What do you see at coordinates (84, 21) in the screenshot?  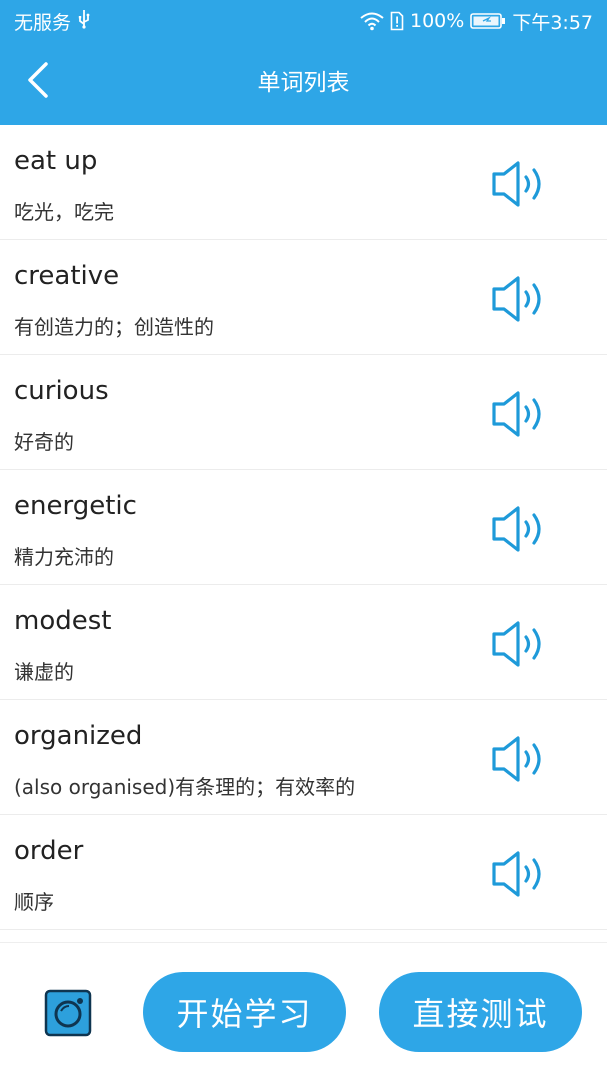 I see `usb-icon` at bounding box center [84, 21].